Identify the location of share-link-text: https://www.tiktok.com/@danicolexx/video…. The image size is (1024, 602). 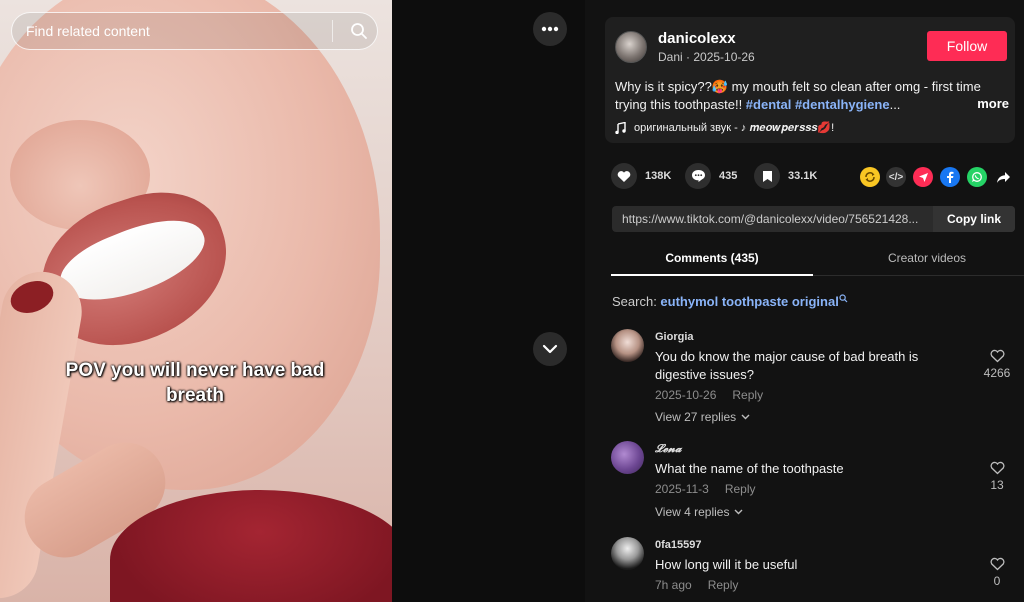
(772, 219).